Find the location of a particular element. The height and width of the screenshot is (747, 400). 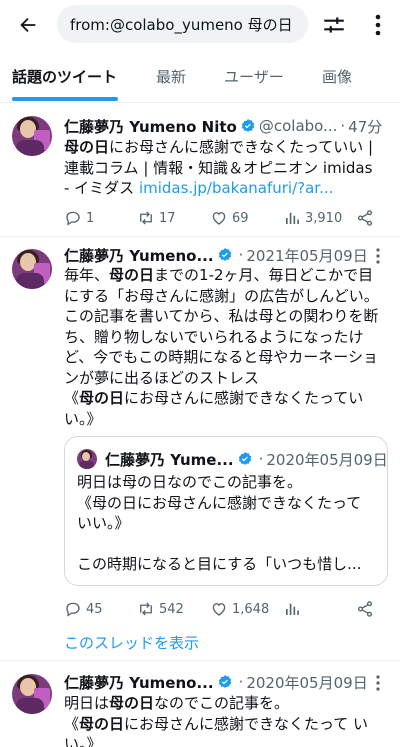

quote-header: 仁藤夢乃 Yume... · 2020年05月09日 is located at coordinates (246, 459).